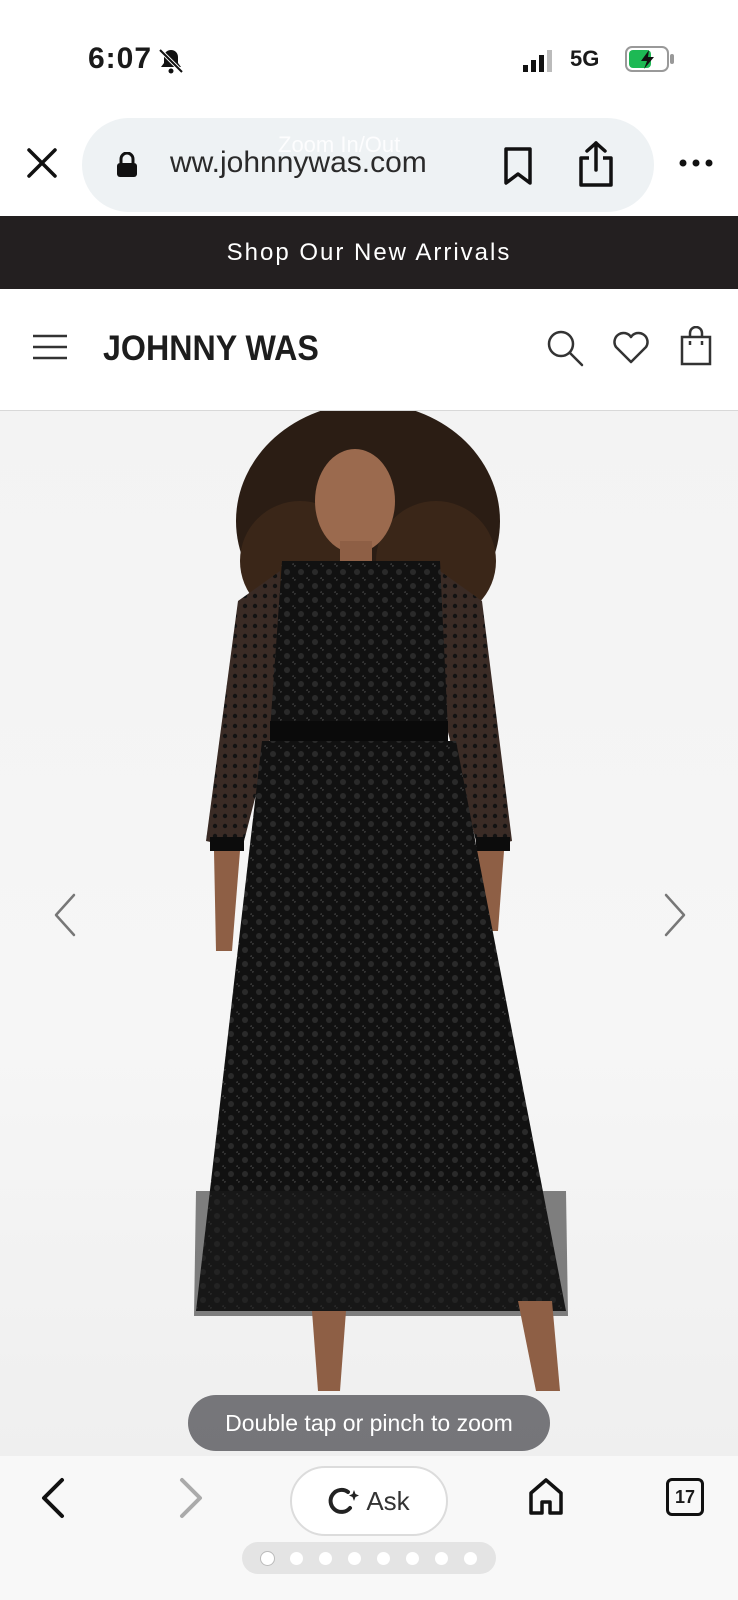 Image resolution: width=738 pixels, height=1600 pixels. Describe the element at coordinates (675, 915) in the screenshot. I see `chevron-right-icon` at that location.